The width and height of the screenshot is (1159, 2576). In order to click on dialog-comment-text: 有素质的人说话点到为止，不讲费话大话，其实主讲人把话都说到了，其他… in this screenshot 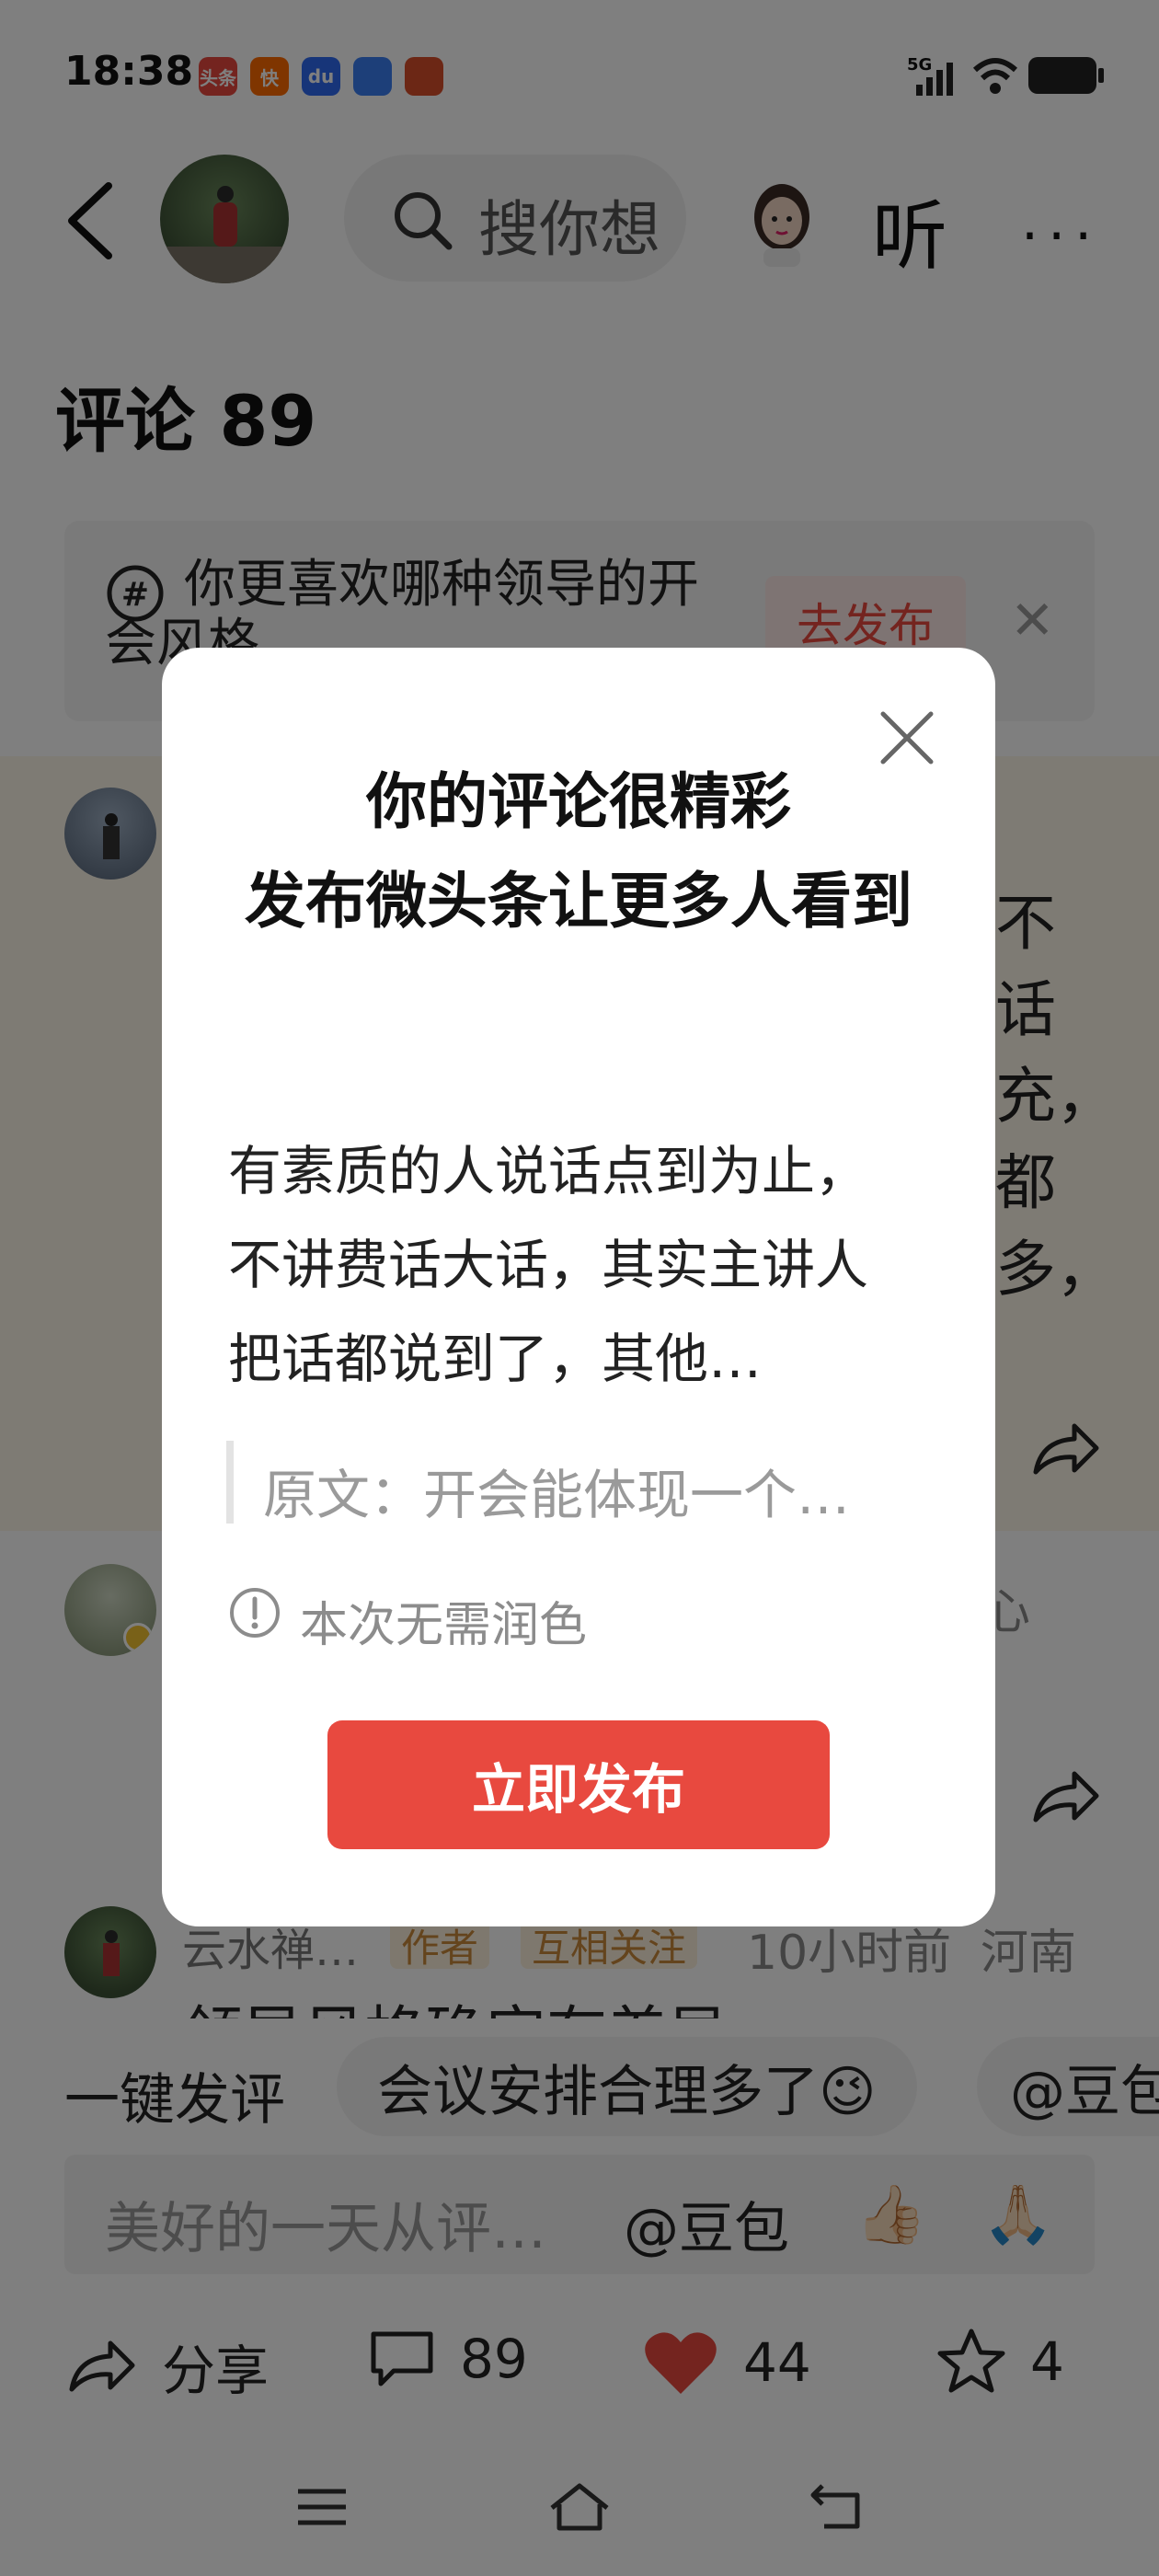, I will do `click(548, 1265)`.